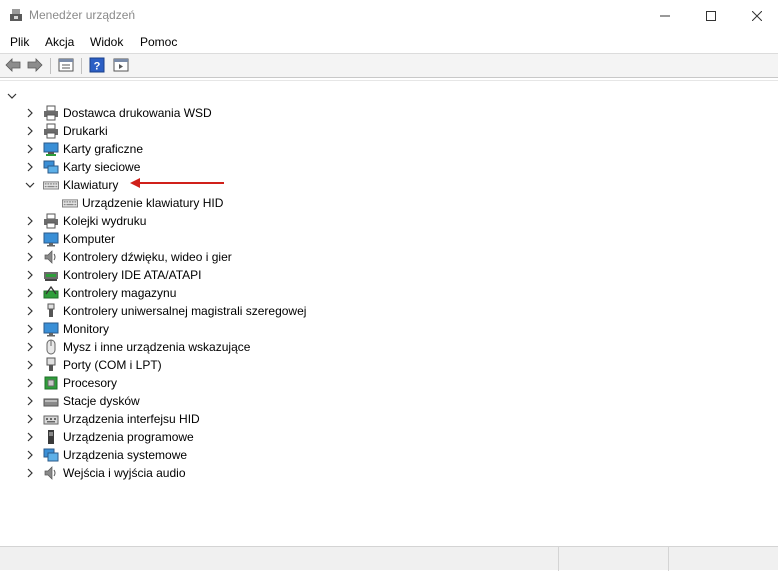 This screenshot has width=778, height=571. I want to click on help-button: ?, so click(97, 66).